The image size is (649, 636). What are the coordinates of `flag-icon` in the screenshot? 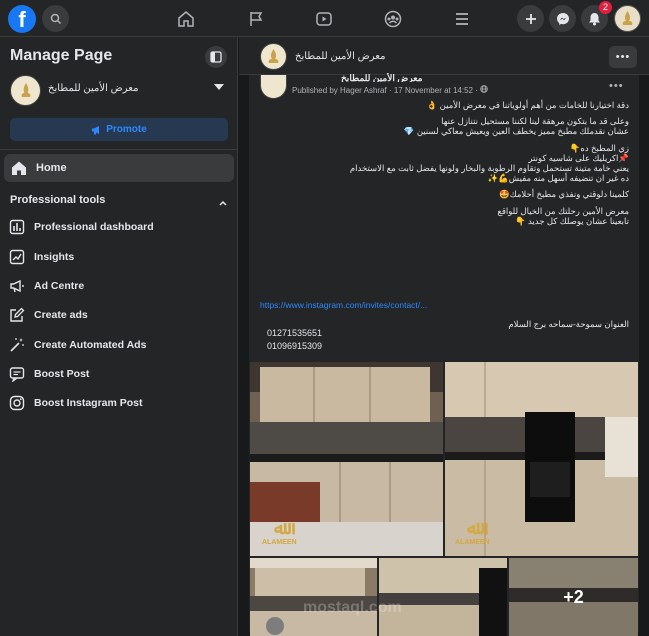 It's located at (256, 19).